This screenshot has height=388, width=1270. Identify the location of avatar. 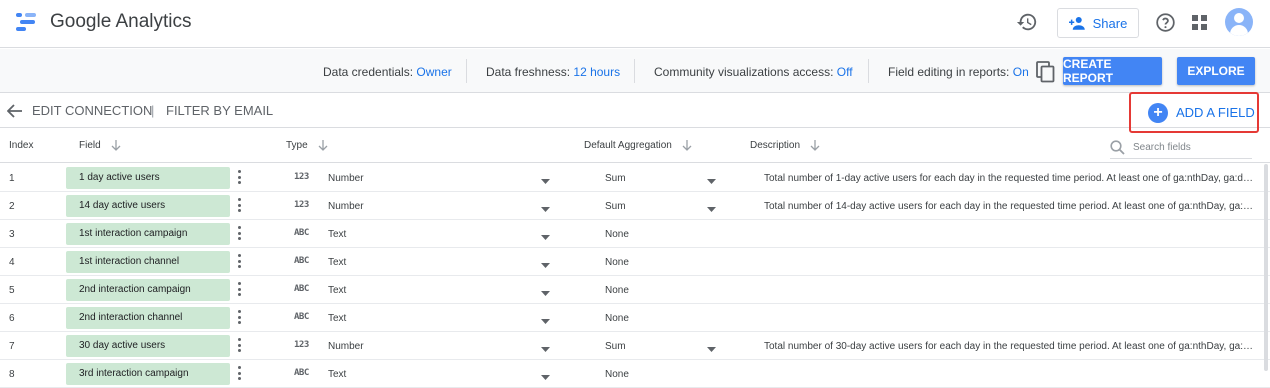
(1239, 22).